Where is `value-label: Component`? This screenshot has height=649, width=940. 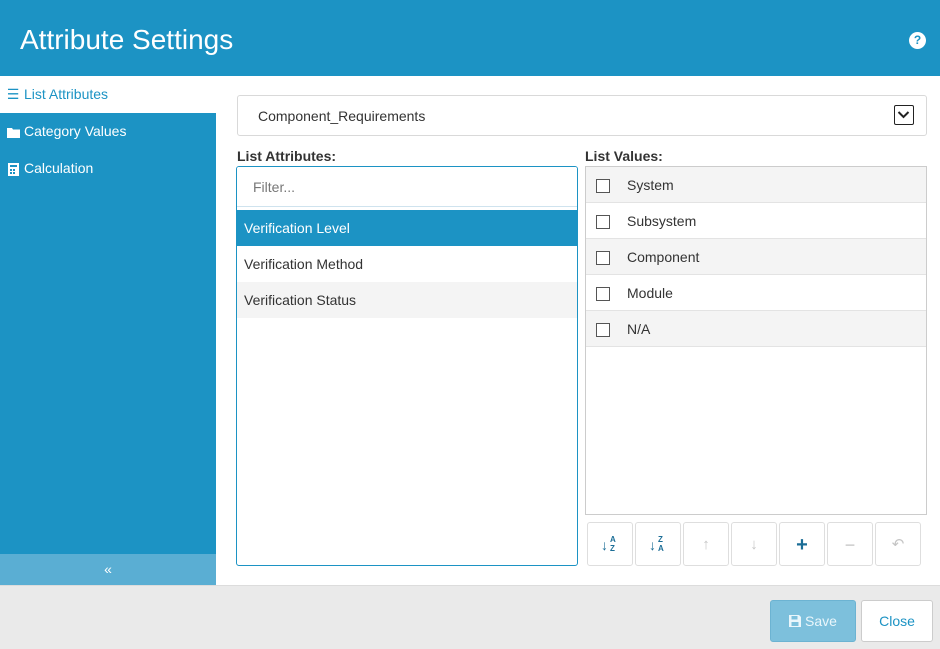
value-label: Component is located at coordinates (663, 257).